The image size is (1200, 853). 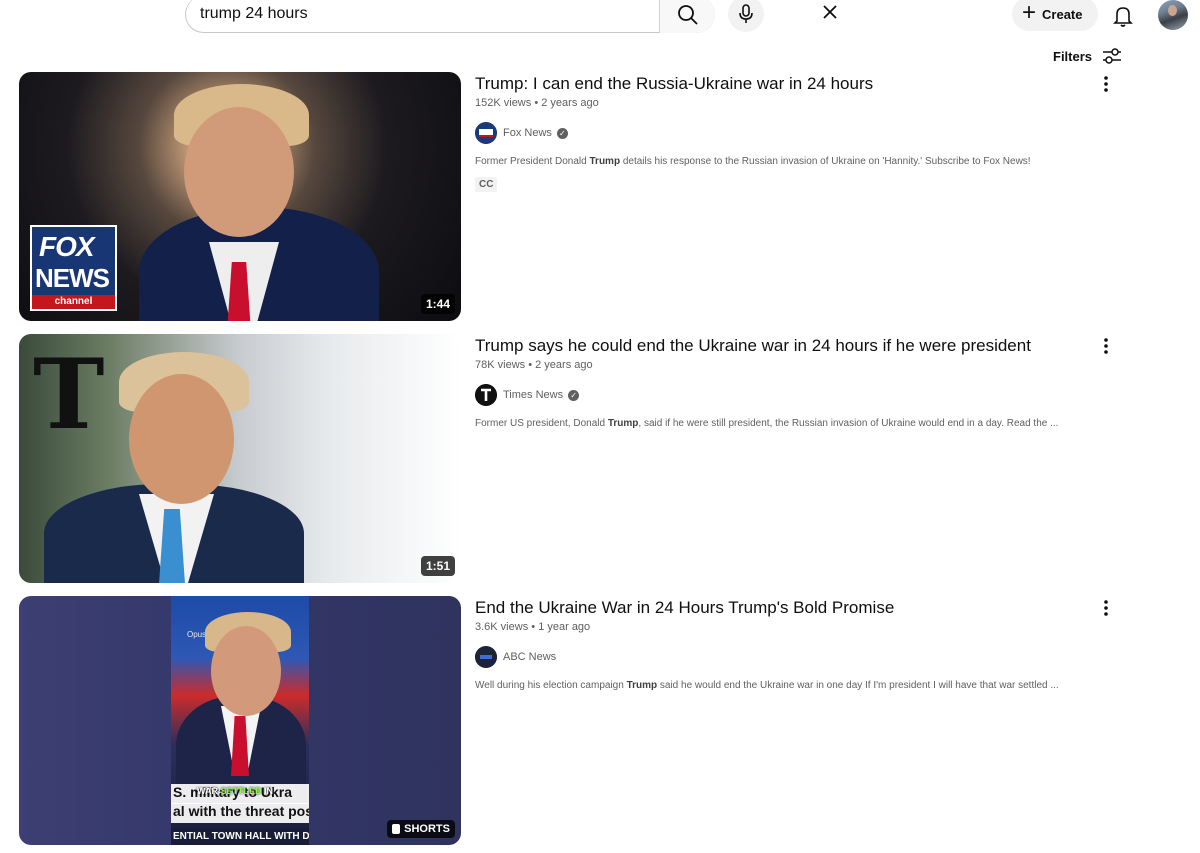 I want to click on clear-search-button, so click(x=830, y=13).